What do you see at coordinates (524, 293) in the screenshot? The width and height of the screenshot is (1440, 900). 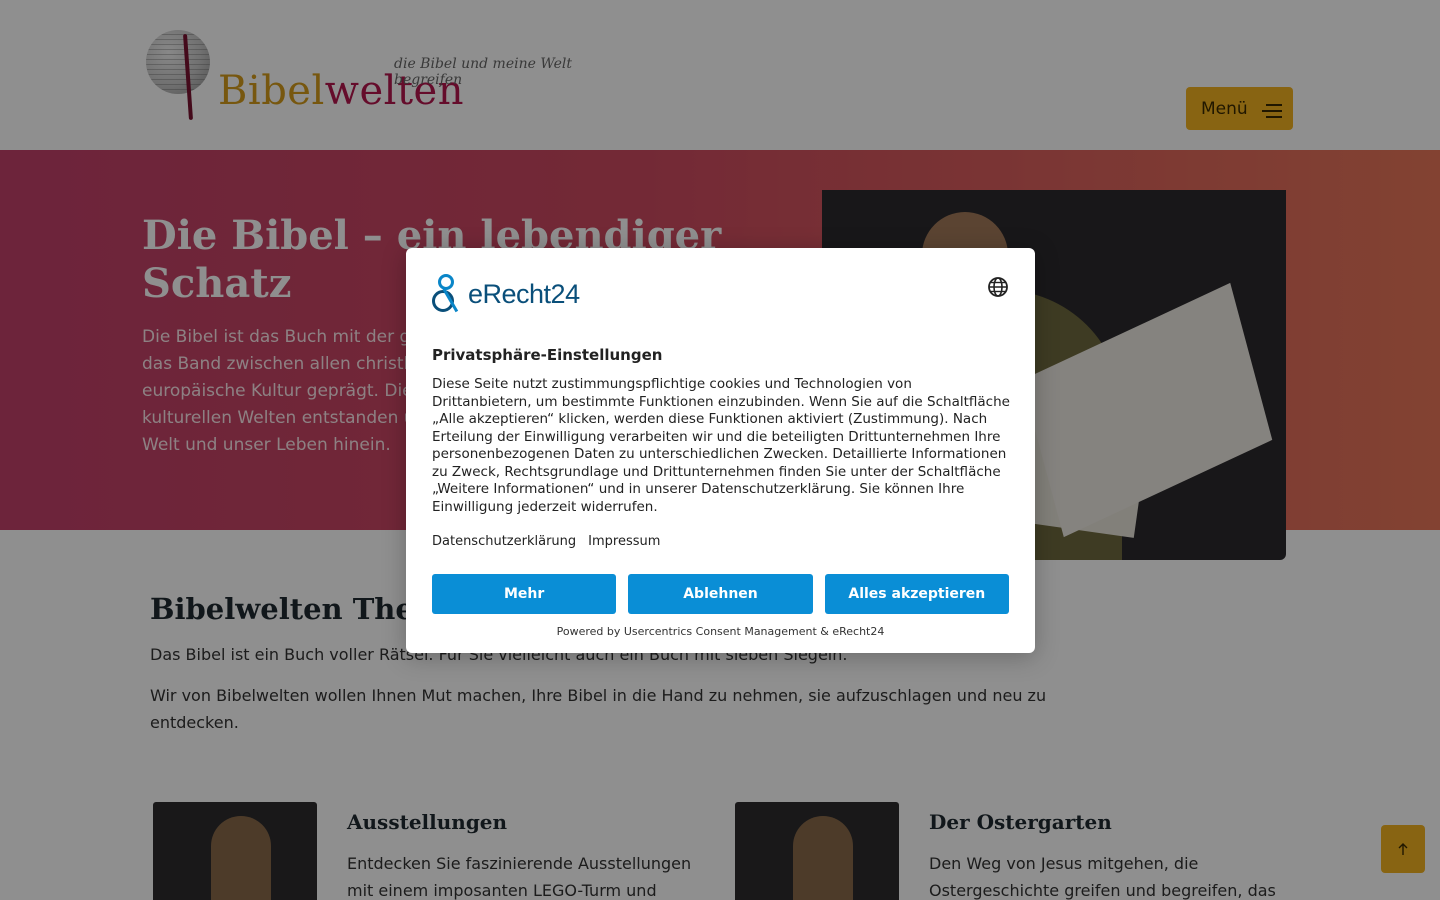 I see `consent-brand-text: eRecht24` at bounding box center [524, 293].